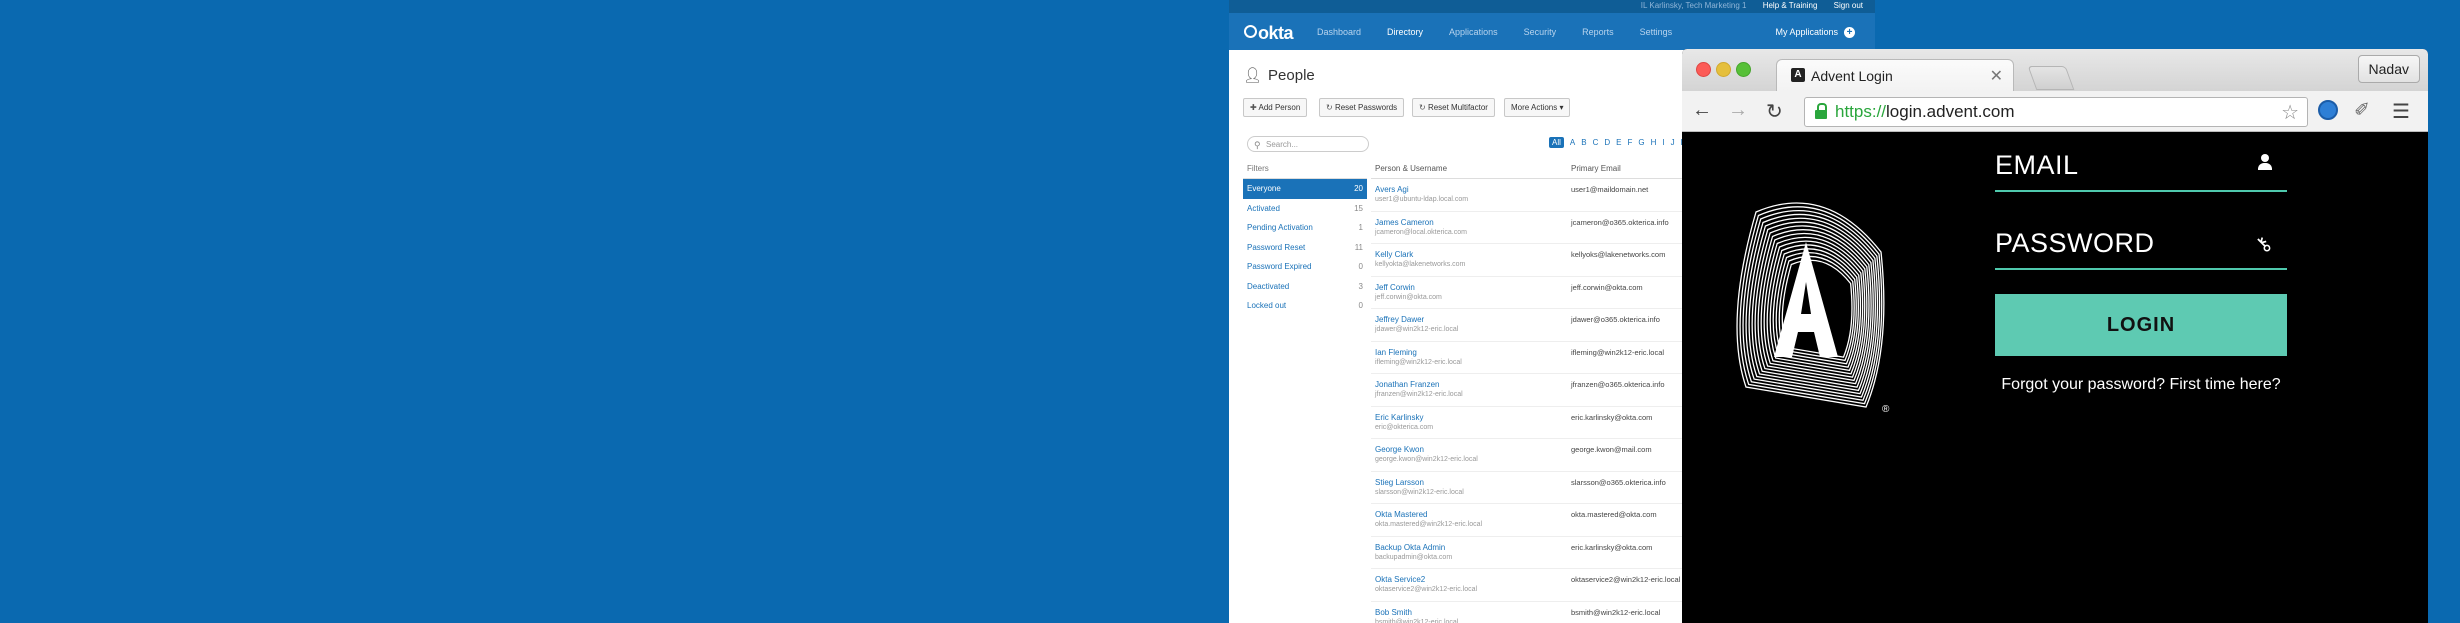 This screenshot has width=2460, height=623. What do you see at coordinates (1305, 267) in the screenshot?
I see `filter-item: Password Expired 0` at bounding box center [1305, 267].